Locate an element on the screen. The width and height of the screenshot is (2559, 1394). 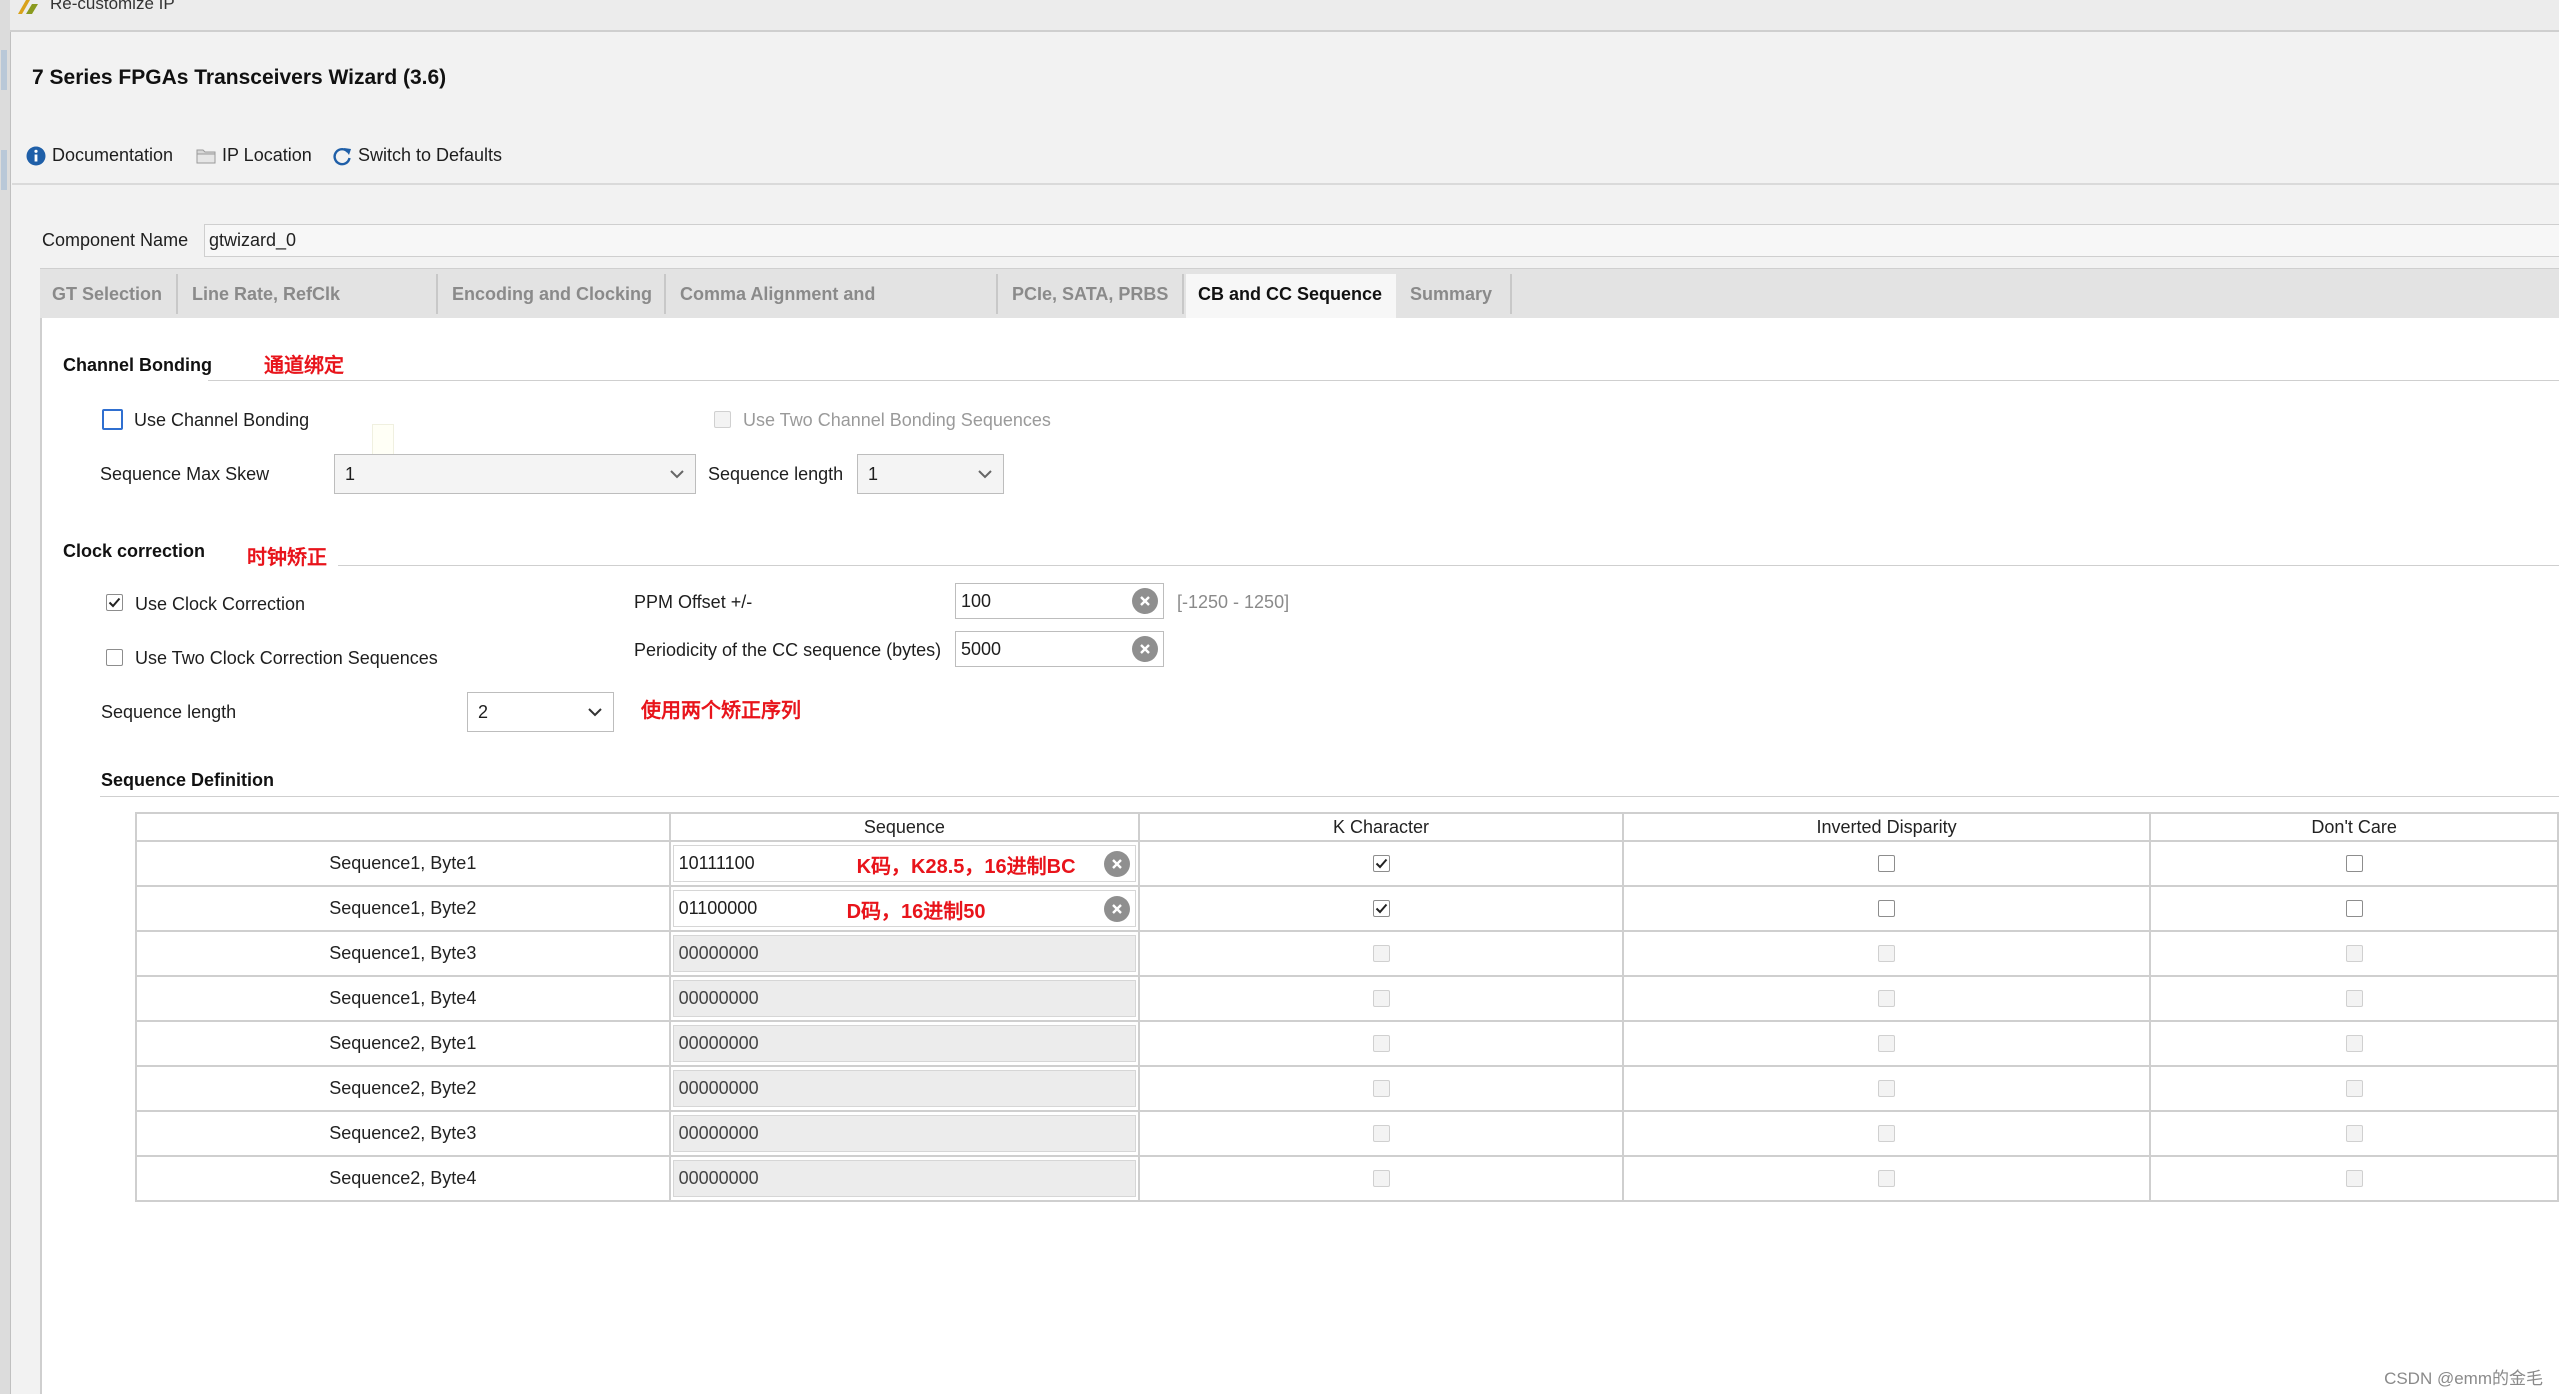
info-icon is located at coordinates (36, 155).